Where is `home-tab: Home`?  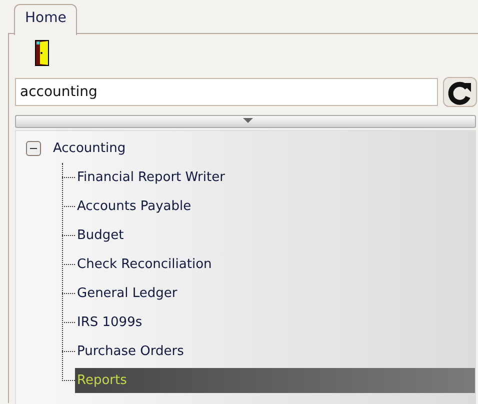 home-tab: Home is located at coordinates (46, 19).